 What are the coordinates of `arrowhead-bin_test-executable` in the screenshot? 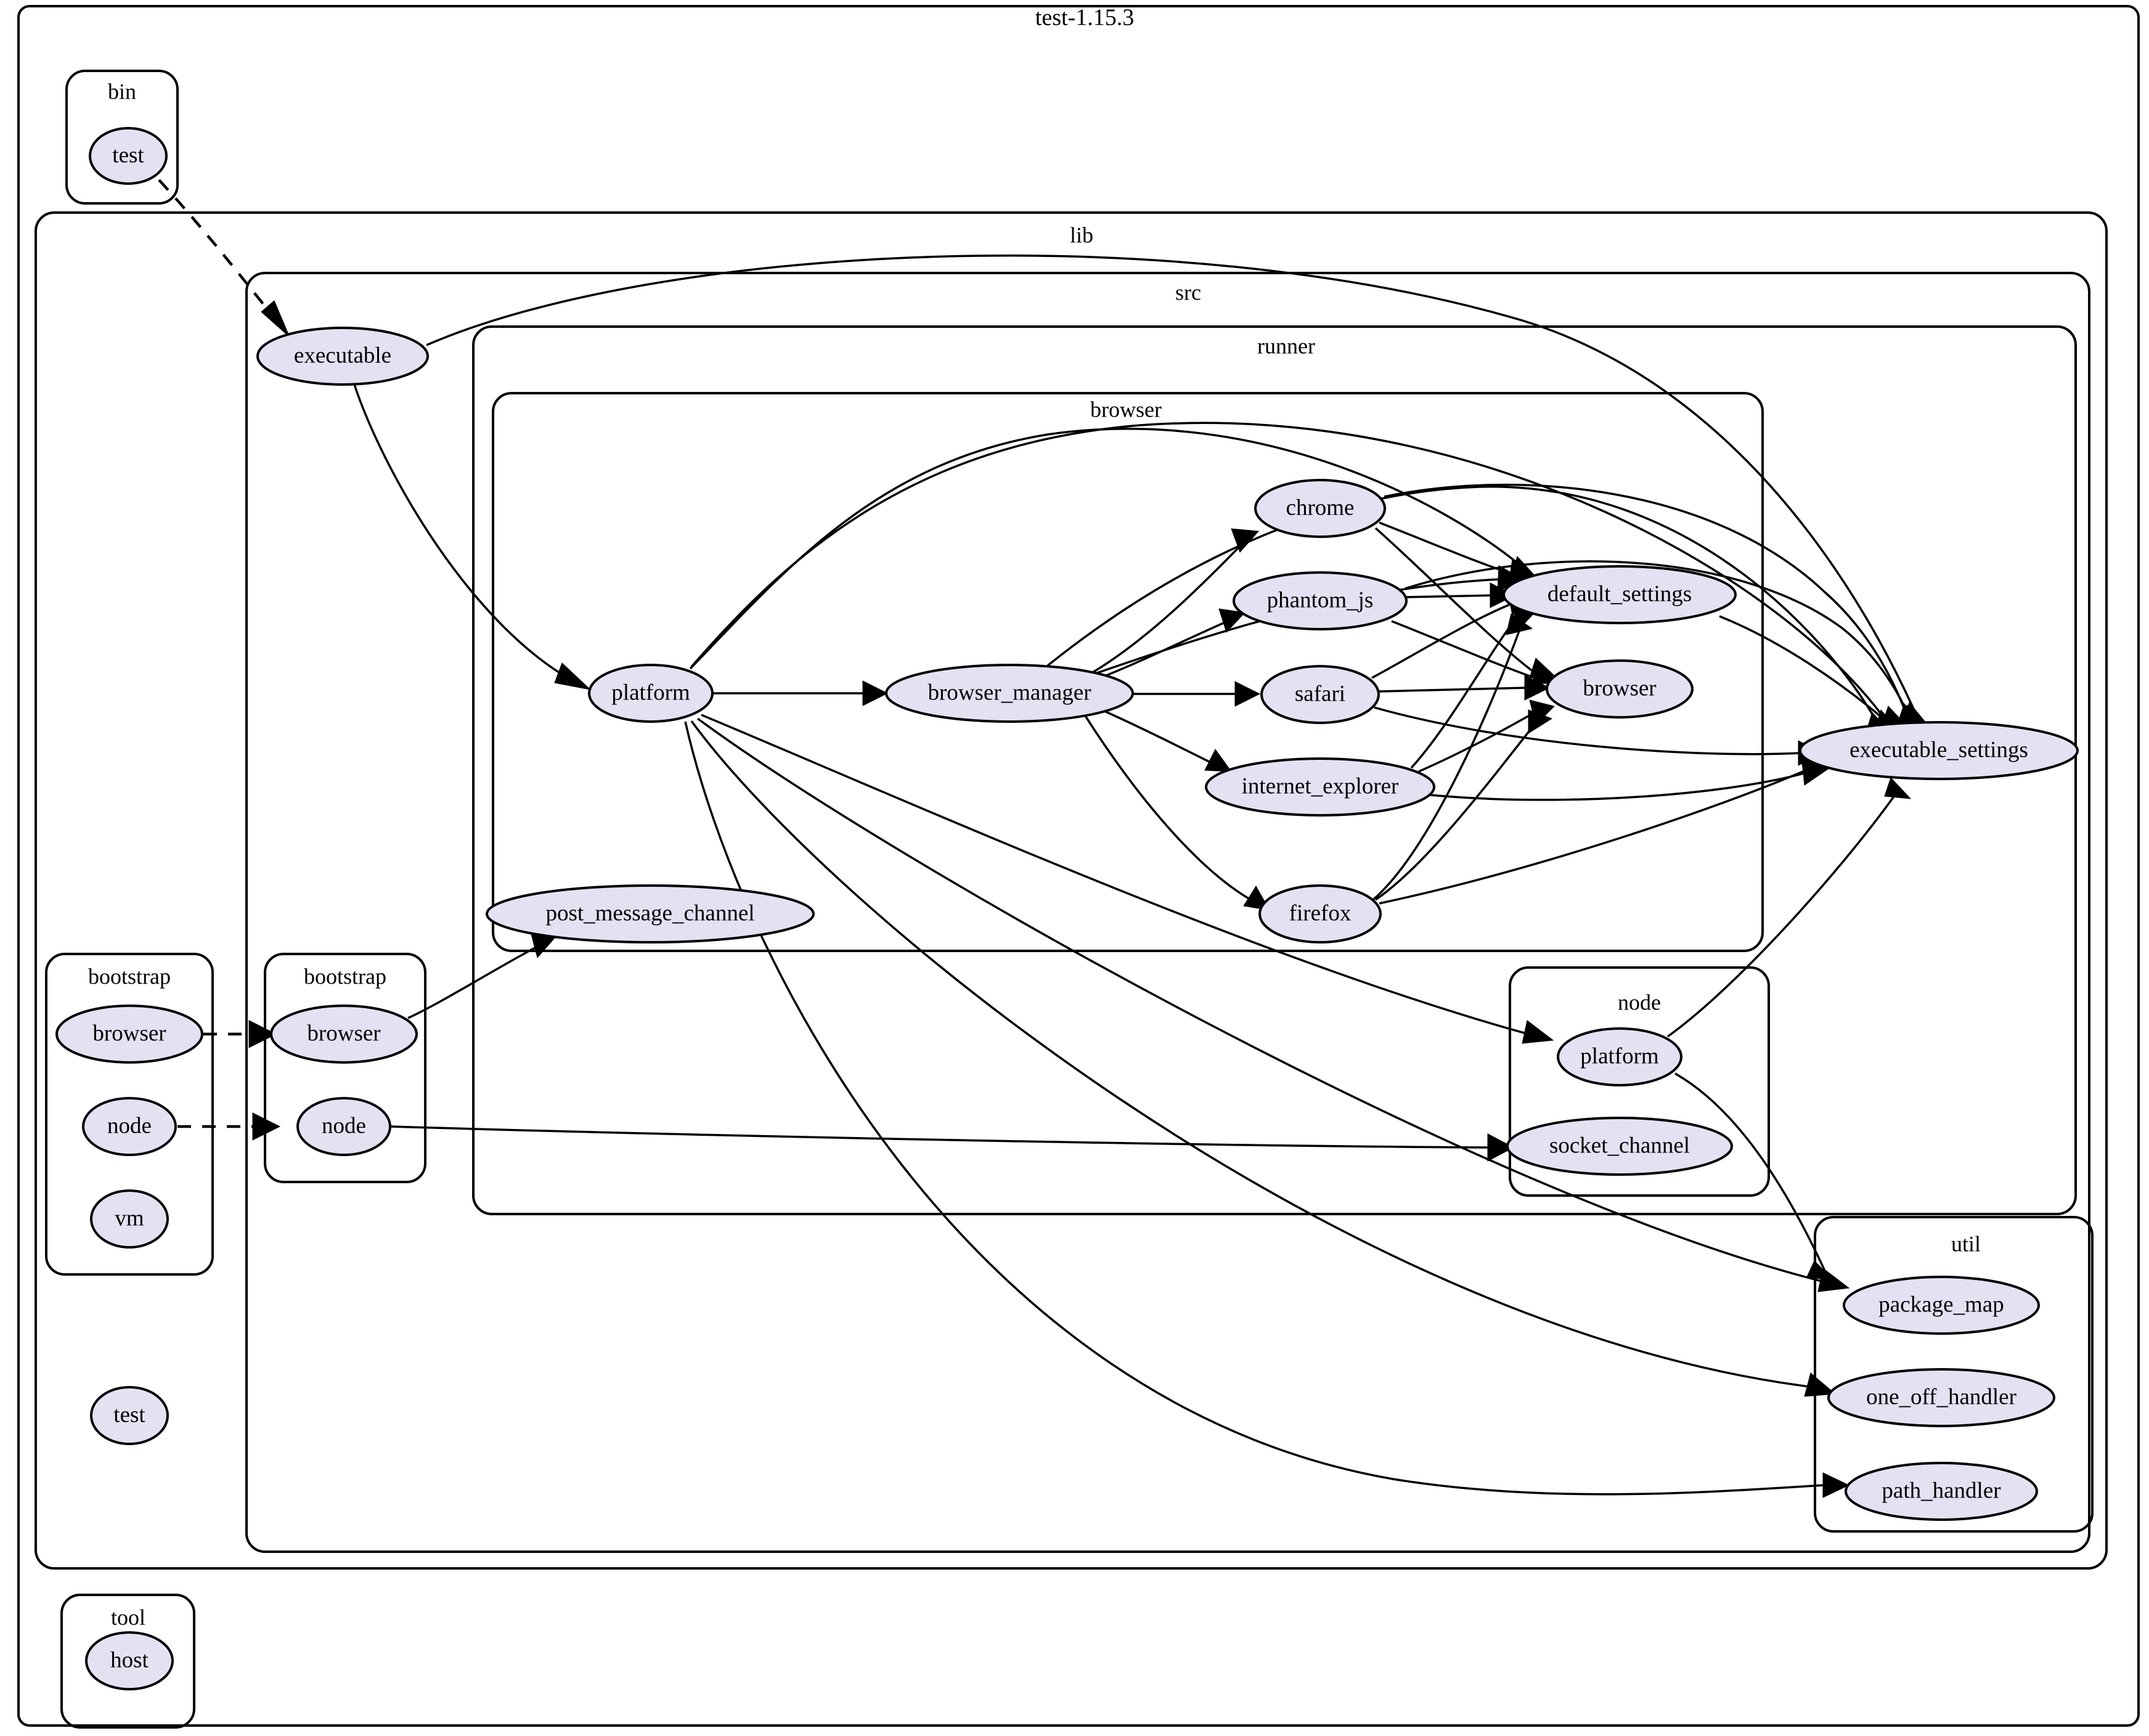 It's located at (275, 319).